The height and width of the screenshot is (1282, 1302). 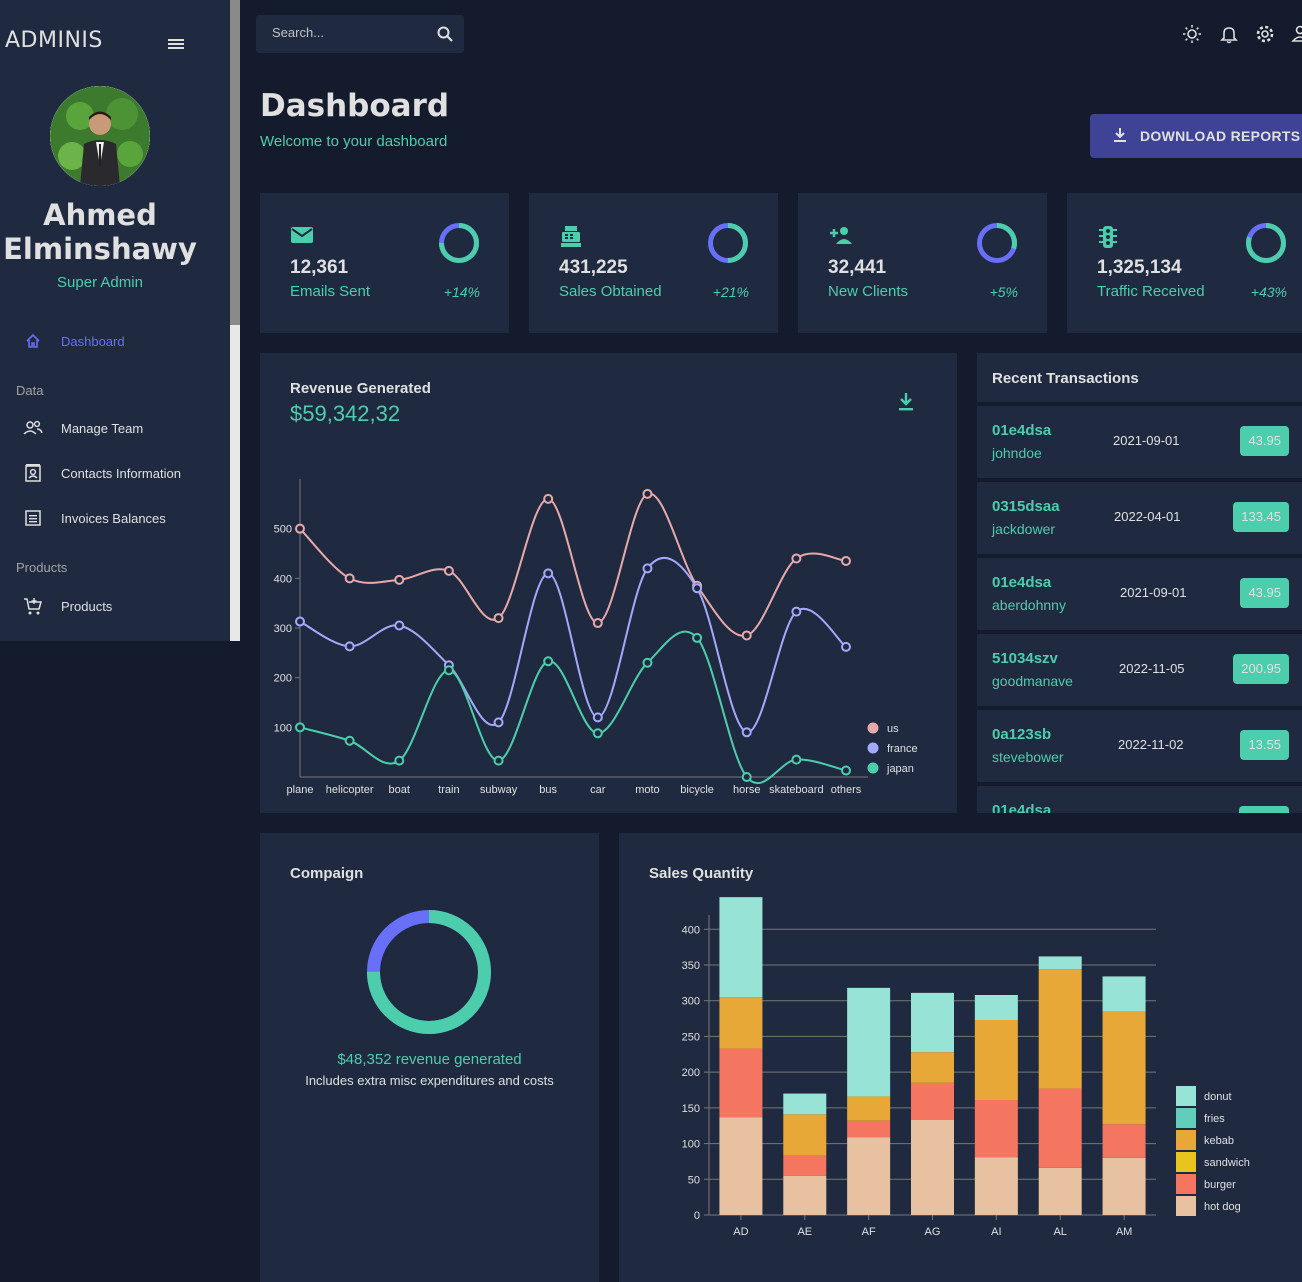 I want to click on y-tick-label: 200, so click(x=283, y=679).